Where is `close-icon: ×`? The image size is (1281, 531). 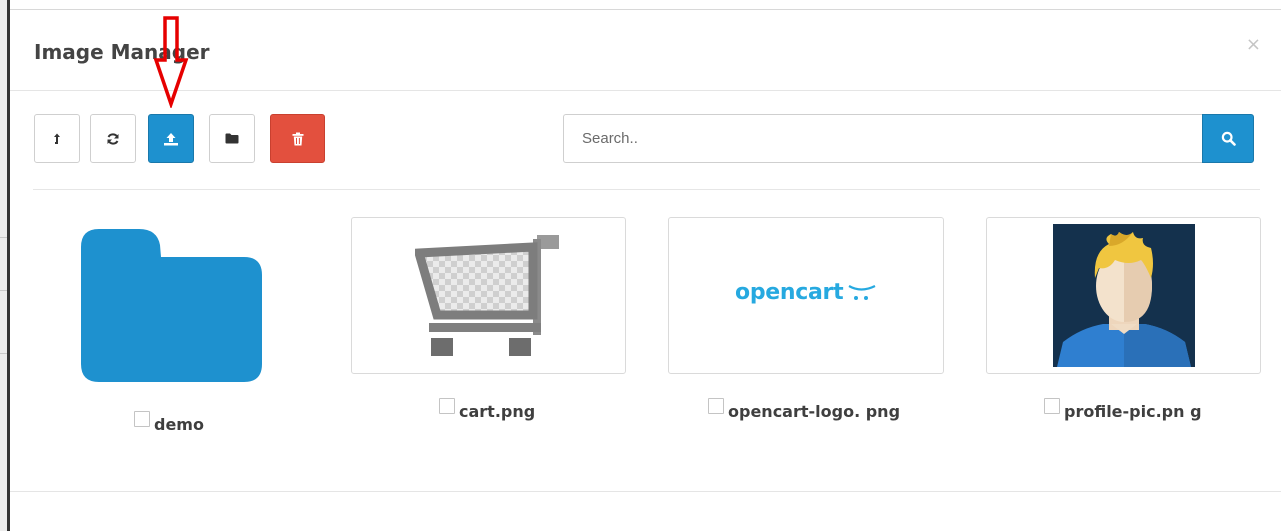
close-icon: × is located at coordinates (1253, 44).